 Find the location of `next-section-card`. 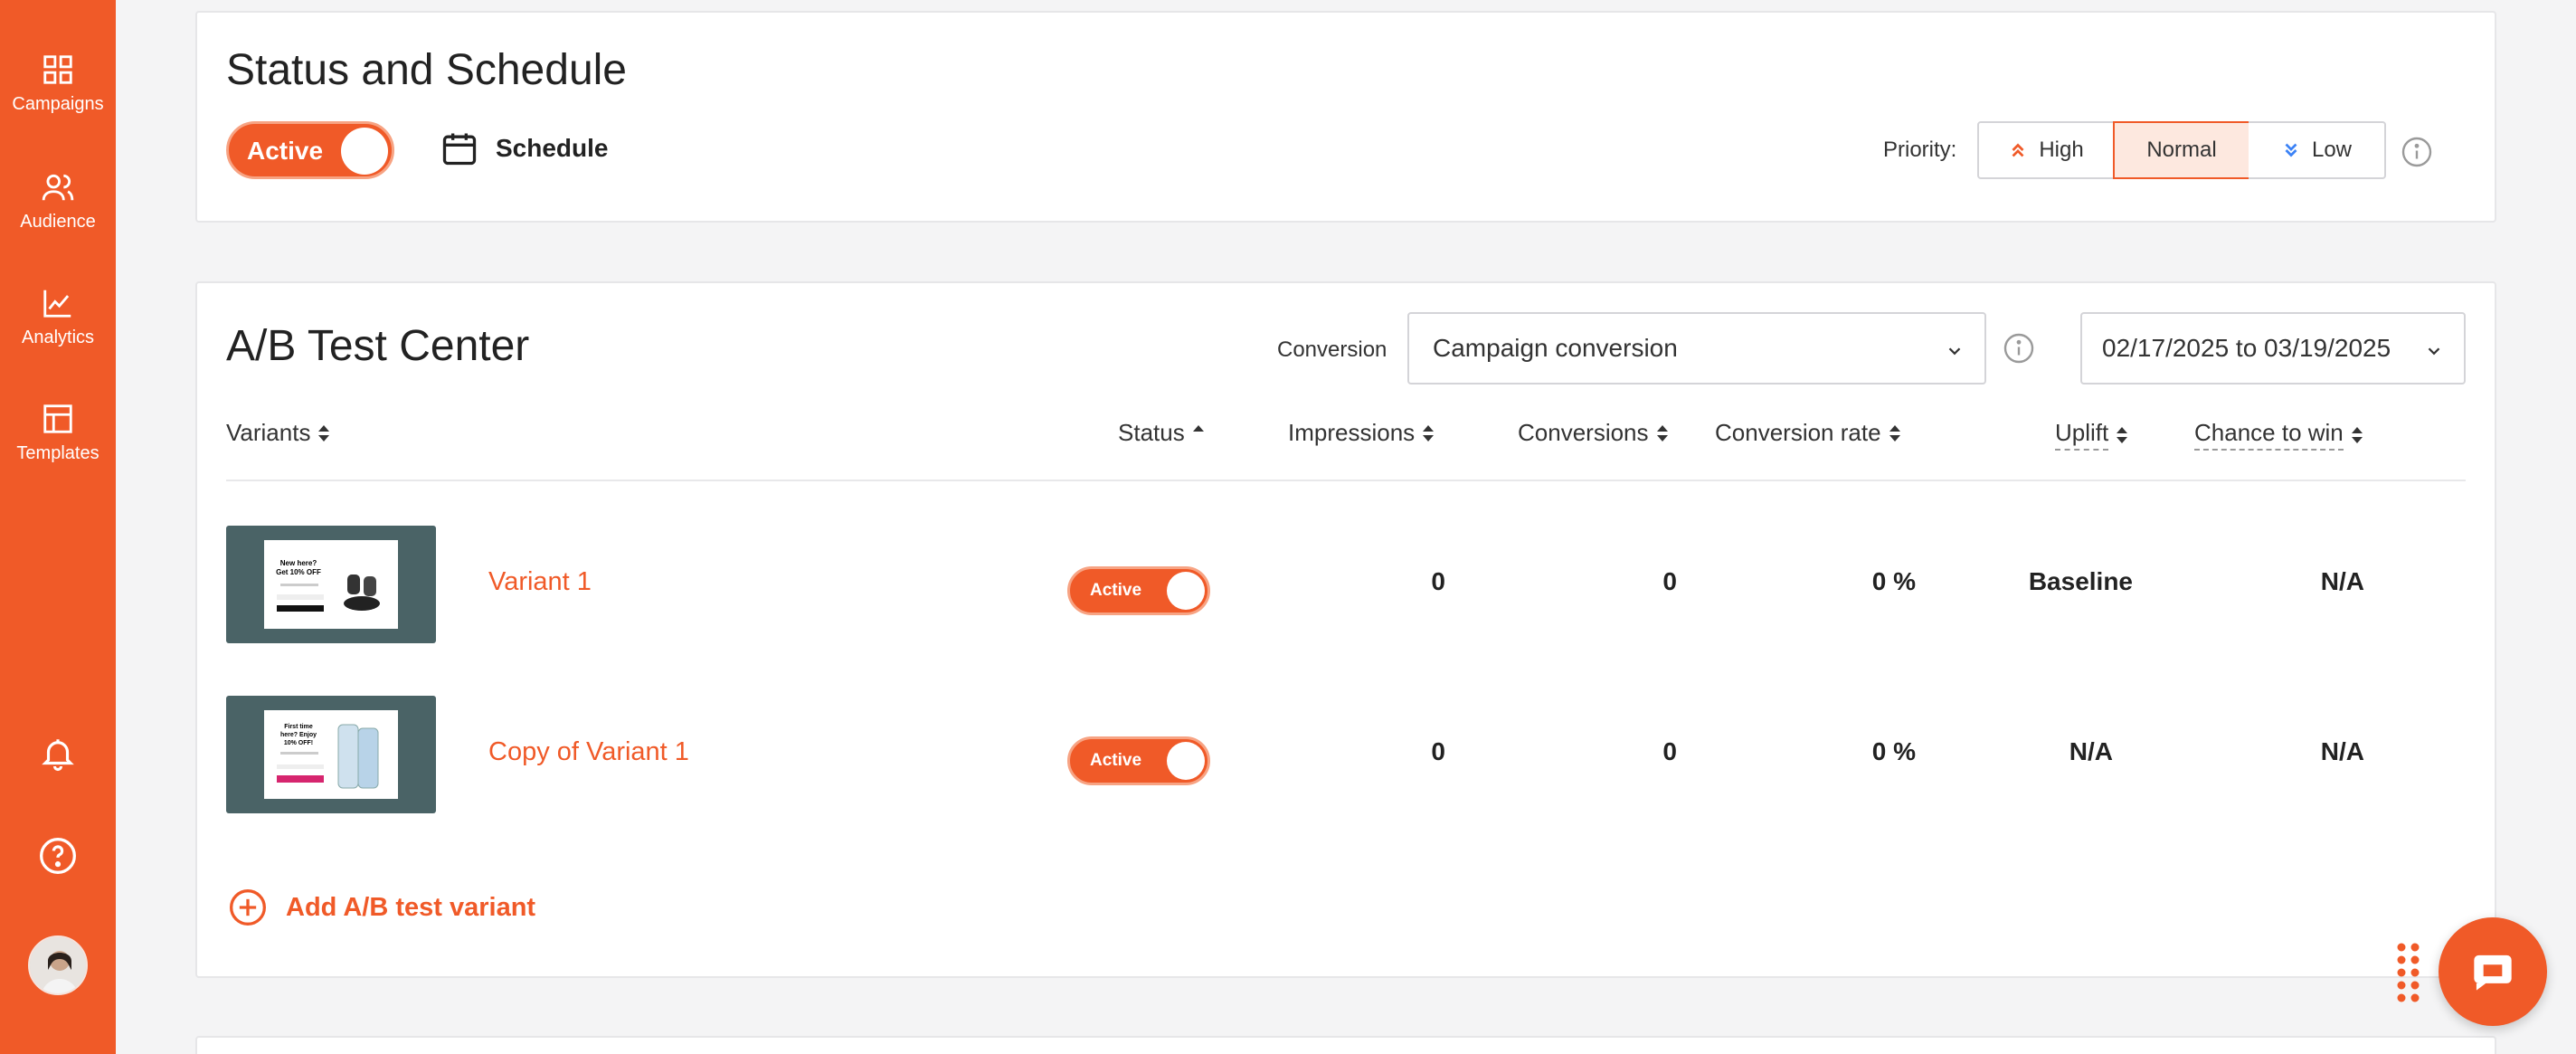

next-section-card is located at coordinates (1345, 1045).